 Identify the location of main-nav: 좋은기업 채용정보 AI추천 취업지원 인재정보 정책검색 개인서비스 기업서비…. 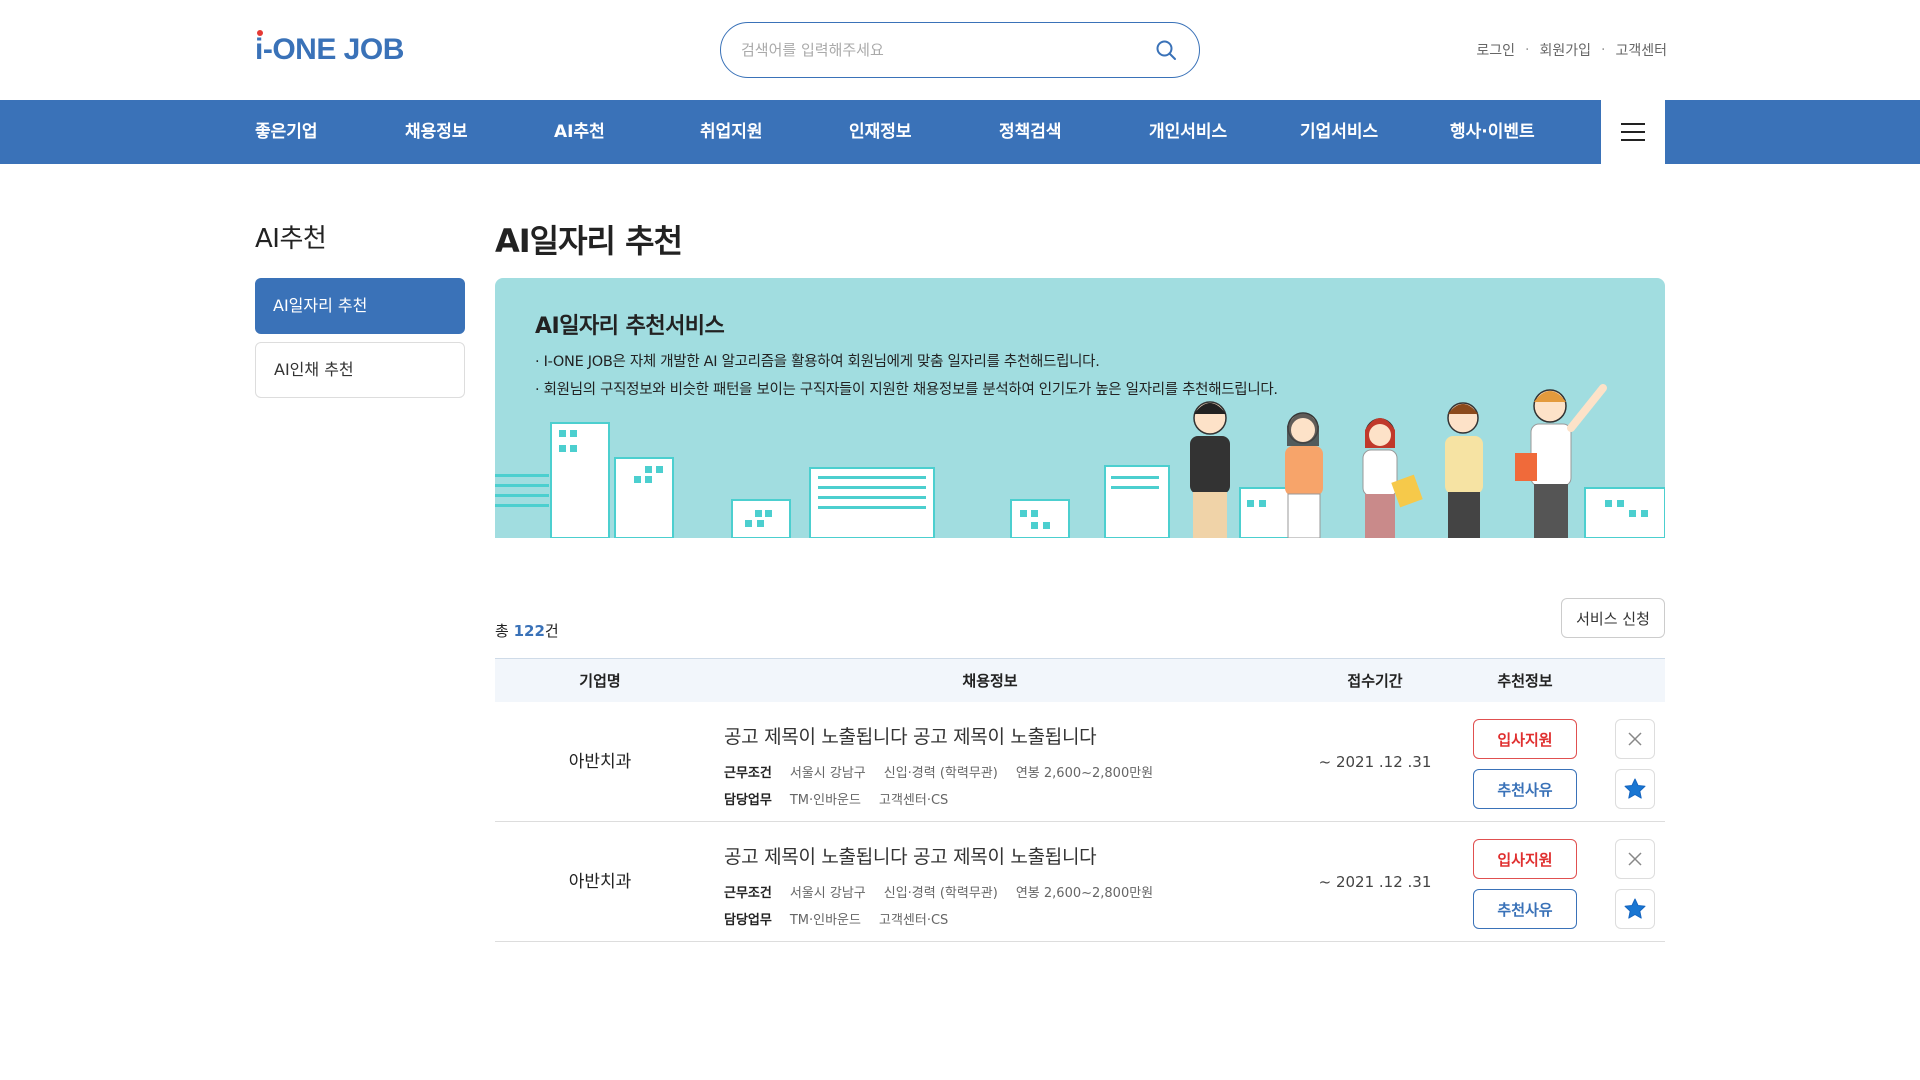
(960, 132).